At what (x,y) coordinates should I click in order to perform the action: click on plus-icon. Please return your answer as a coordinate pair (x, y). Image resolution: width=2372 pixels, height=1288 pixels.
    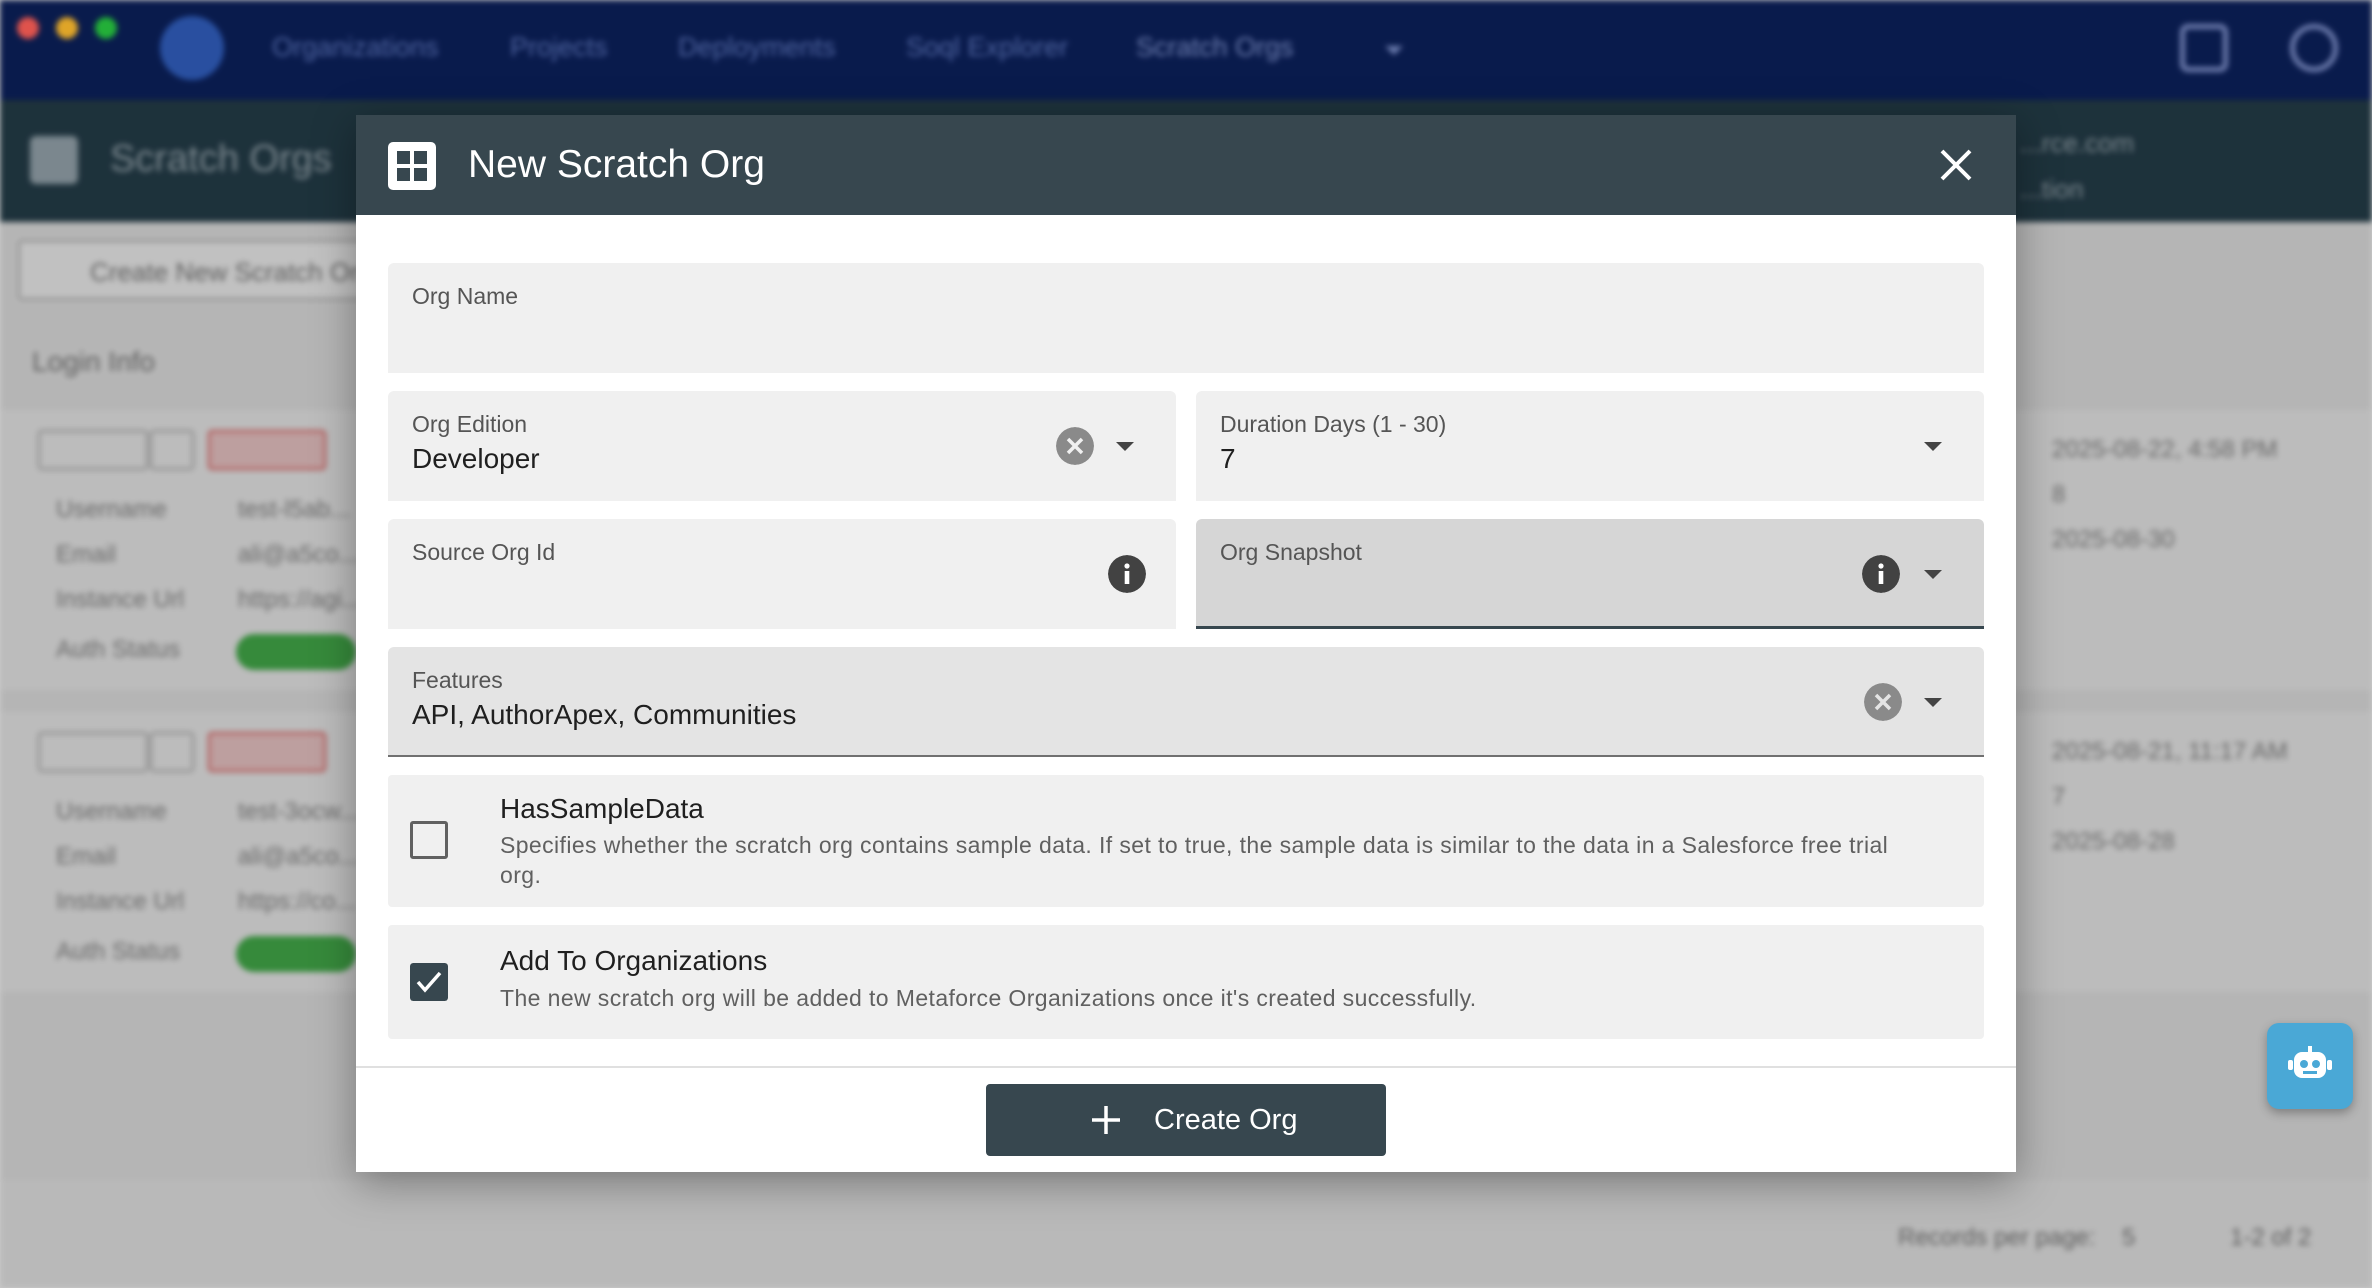
    Looking at the image, I should click on (1106, 1120).